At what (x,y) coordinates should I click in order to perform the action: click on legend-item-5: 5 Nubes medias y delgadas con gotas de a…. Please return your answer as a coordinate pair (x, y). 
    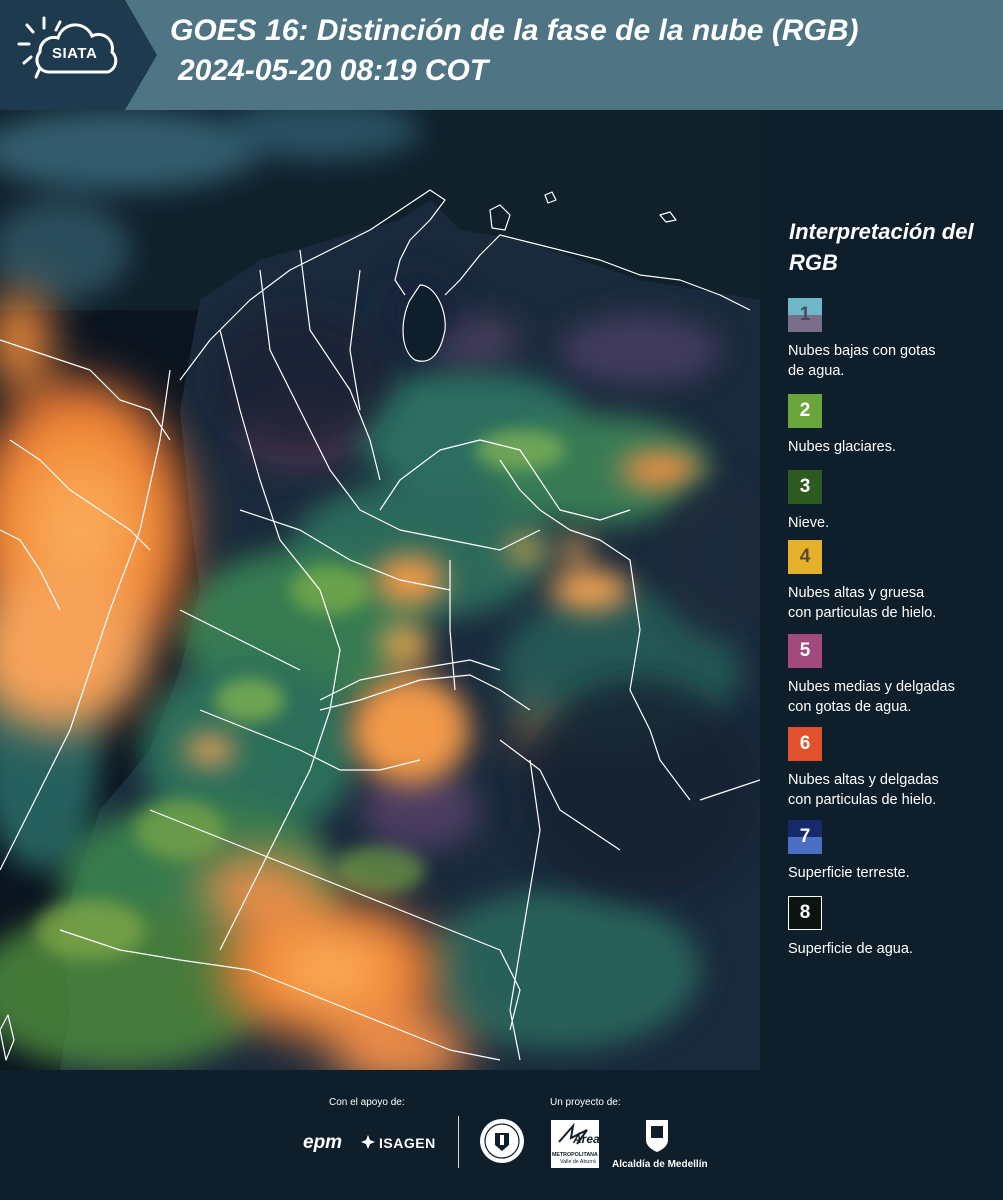
    Looking at the image, I should click on (893, 675).